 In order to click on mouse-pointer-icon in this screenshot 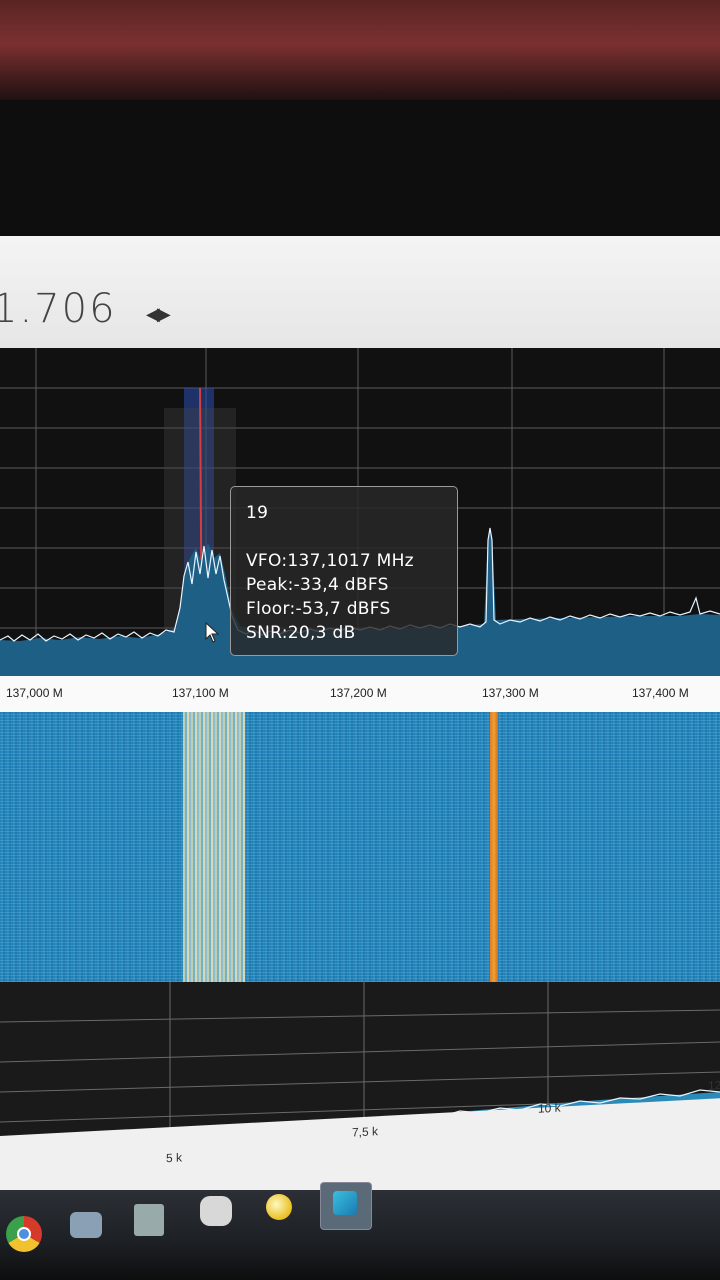, I will do `click(212, 632)`.